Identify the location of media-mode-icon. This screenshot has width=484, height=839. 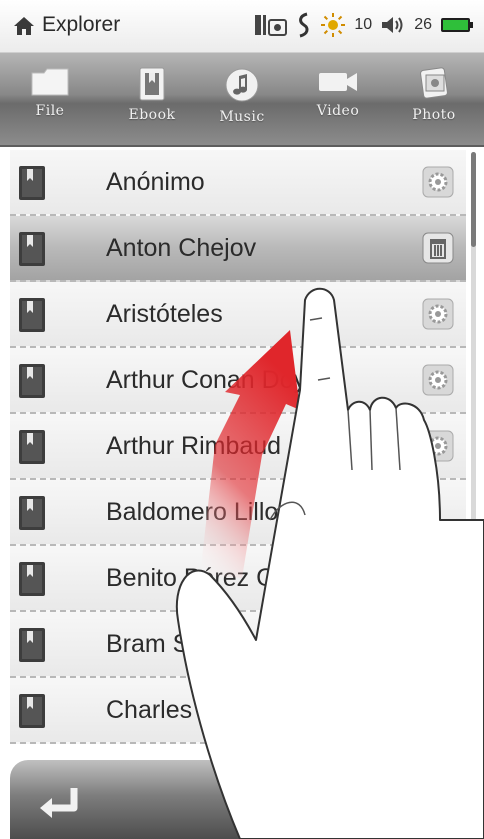
(271, 25).